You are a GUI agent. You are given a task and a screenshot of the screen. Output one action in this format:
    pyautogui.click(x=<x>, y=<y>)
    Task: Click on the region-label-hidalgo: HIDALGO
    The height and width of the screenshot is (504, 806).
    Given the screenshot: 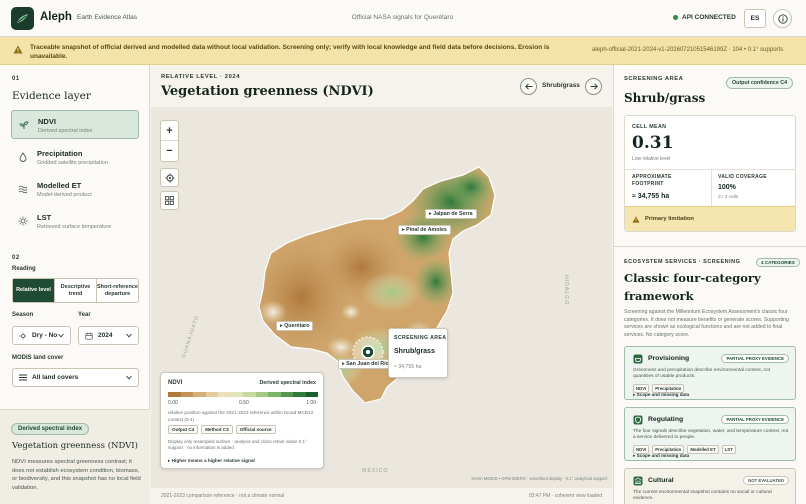 What is the action you would take?
    pyautogui.click(x=566, y=290)
    